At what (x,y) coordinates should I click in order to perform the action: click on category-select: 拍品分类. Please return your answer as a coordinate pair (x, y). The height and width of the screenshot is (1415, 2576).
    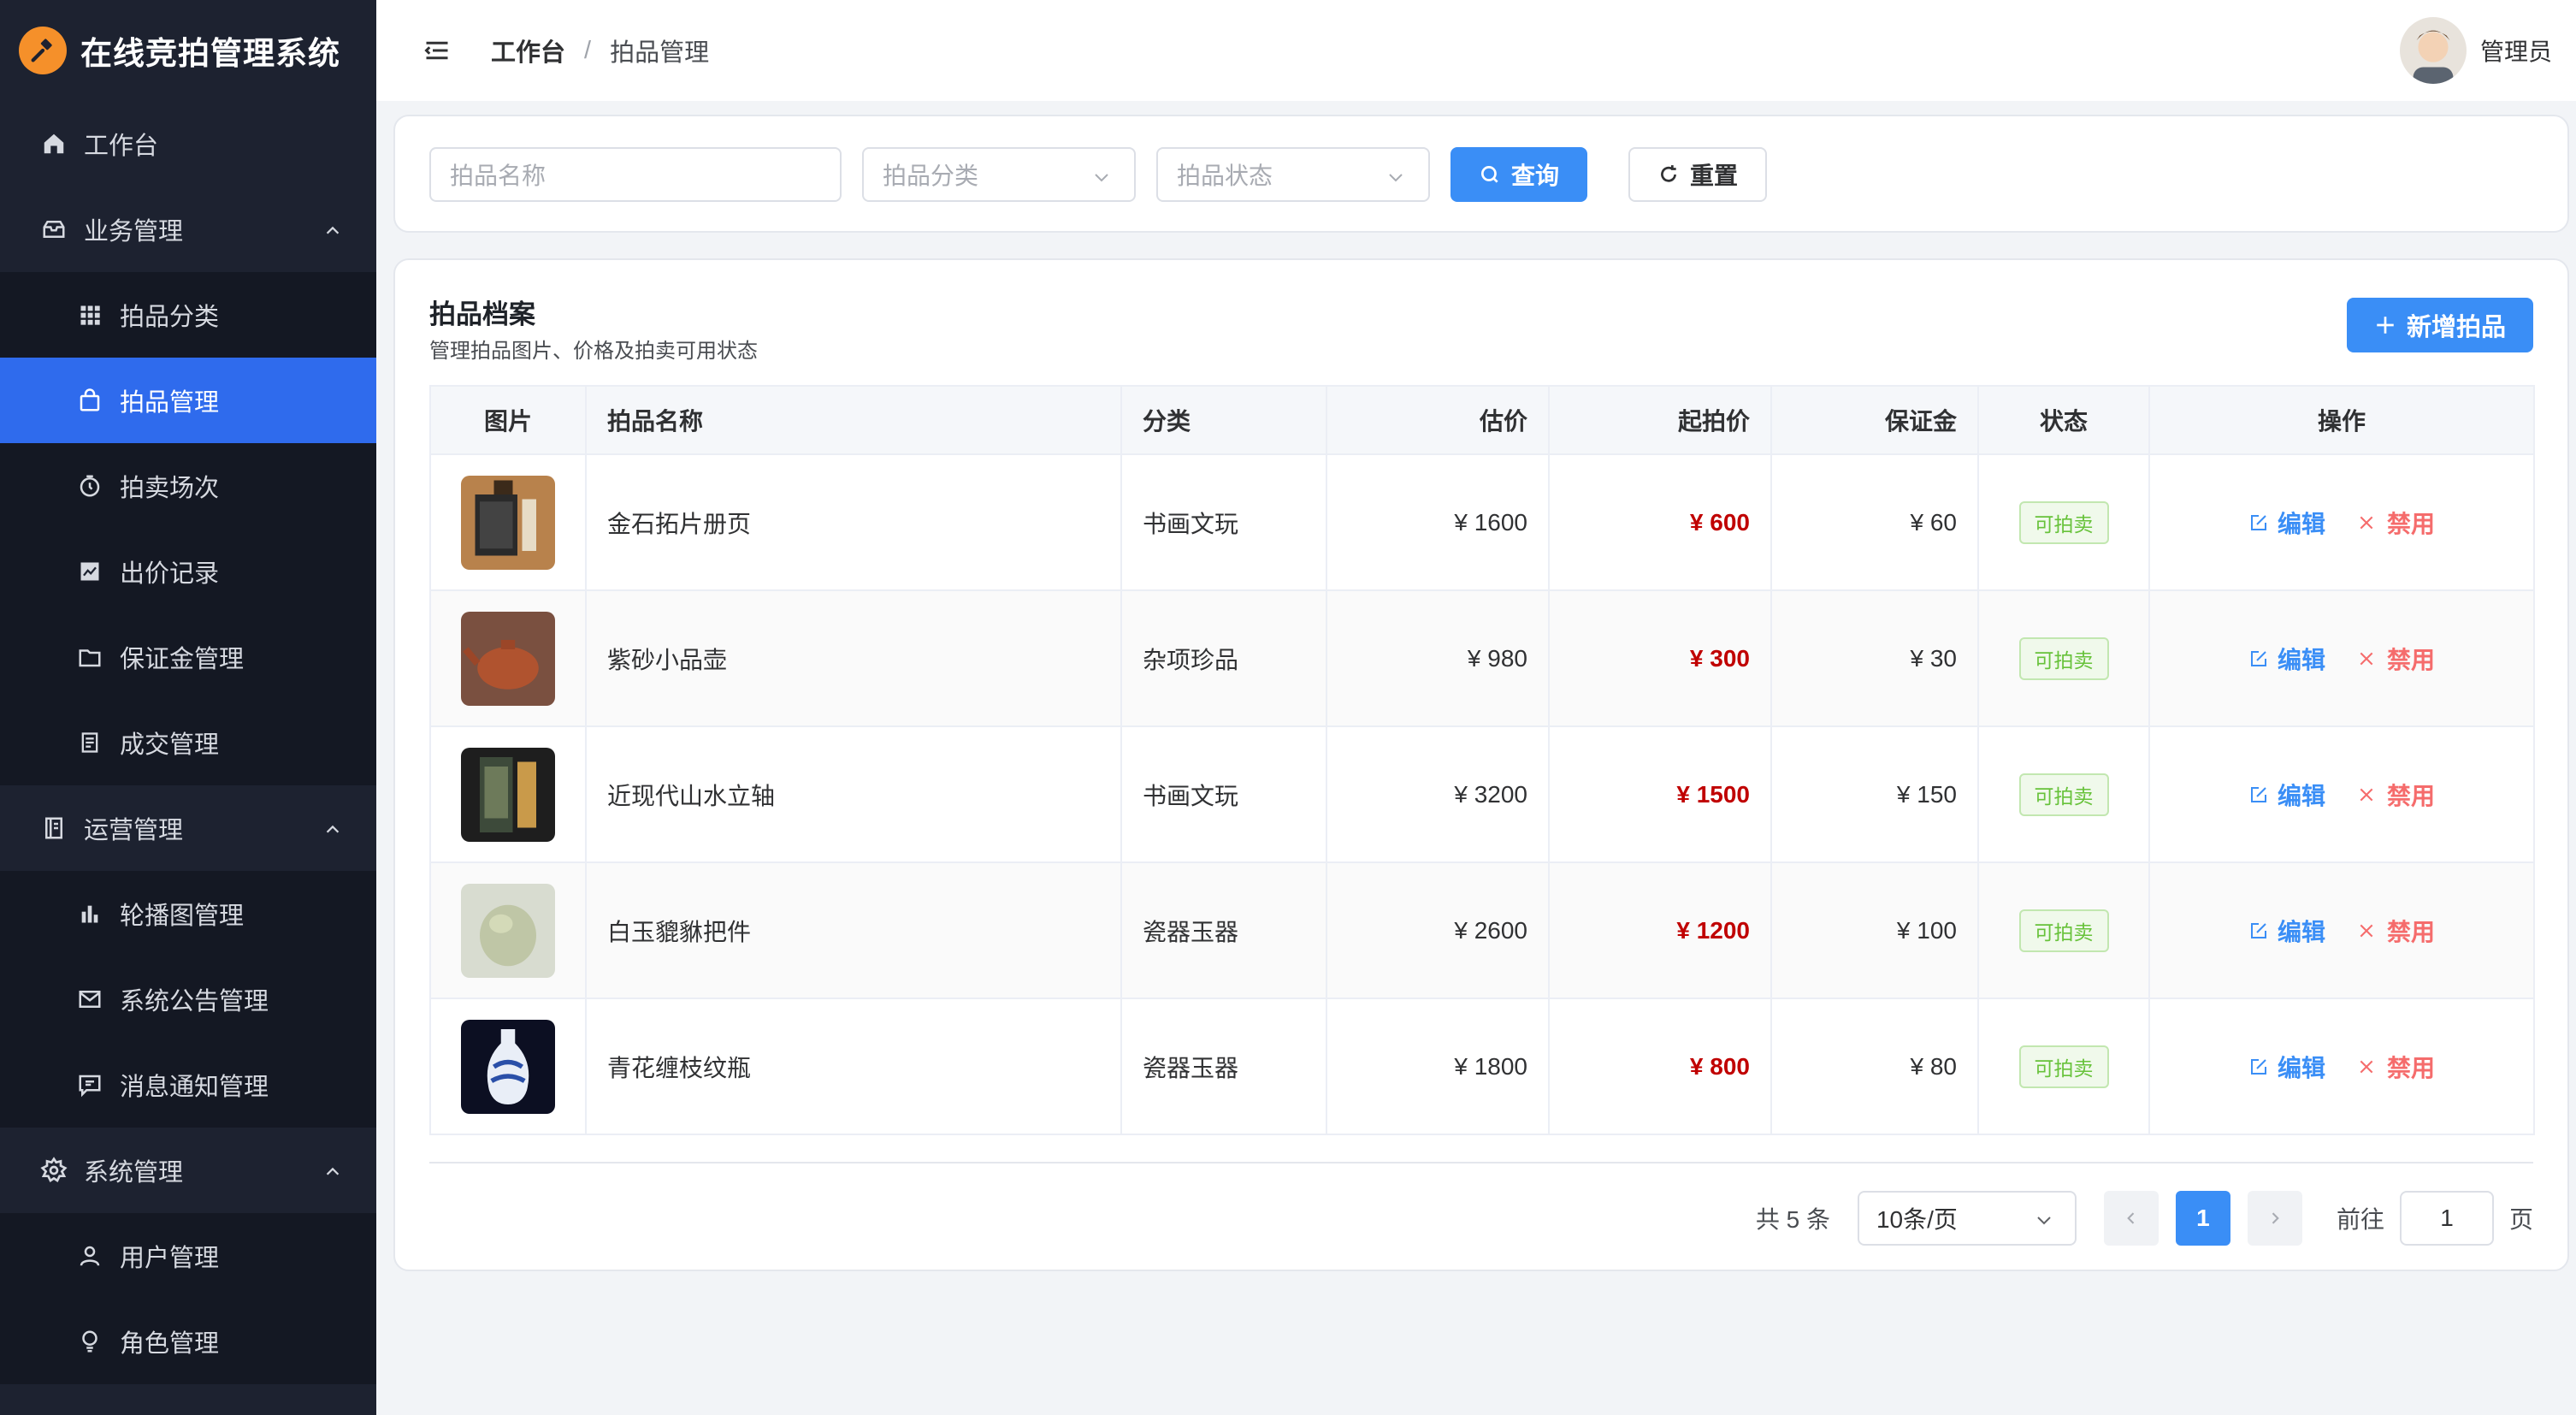
    Looking at the image, I should click on (999, 174).